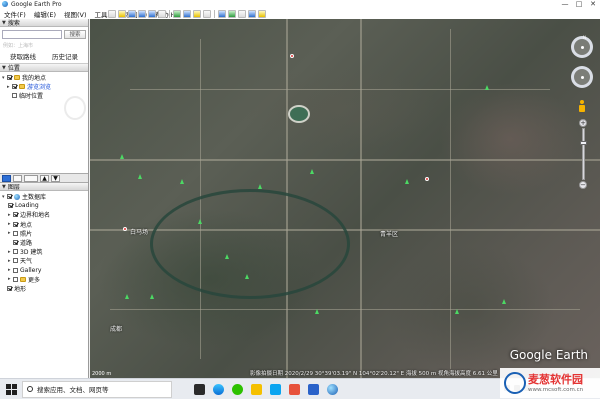  Describe the element at coordinates (44, 215) in the screenshot. I see `layer-item-borders: ▸ 边界和地名` at that location.